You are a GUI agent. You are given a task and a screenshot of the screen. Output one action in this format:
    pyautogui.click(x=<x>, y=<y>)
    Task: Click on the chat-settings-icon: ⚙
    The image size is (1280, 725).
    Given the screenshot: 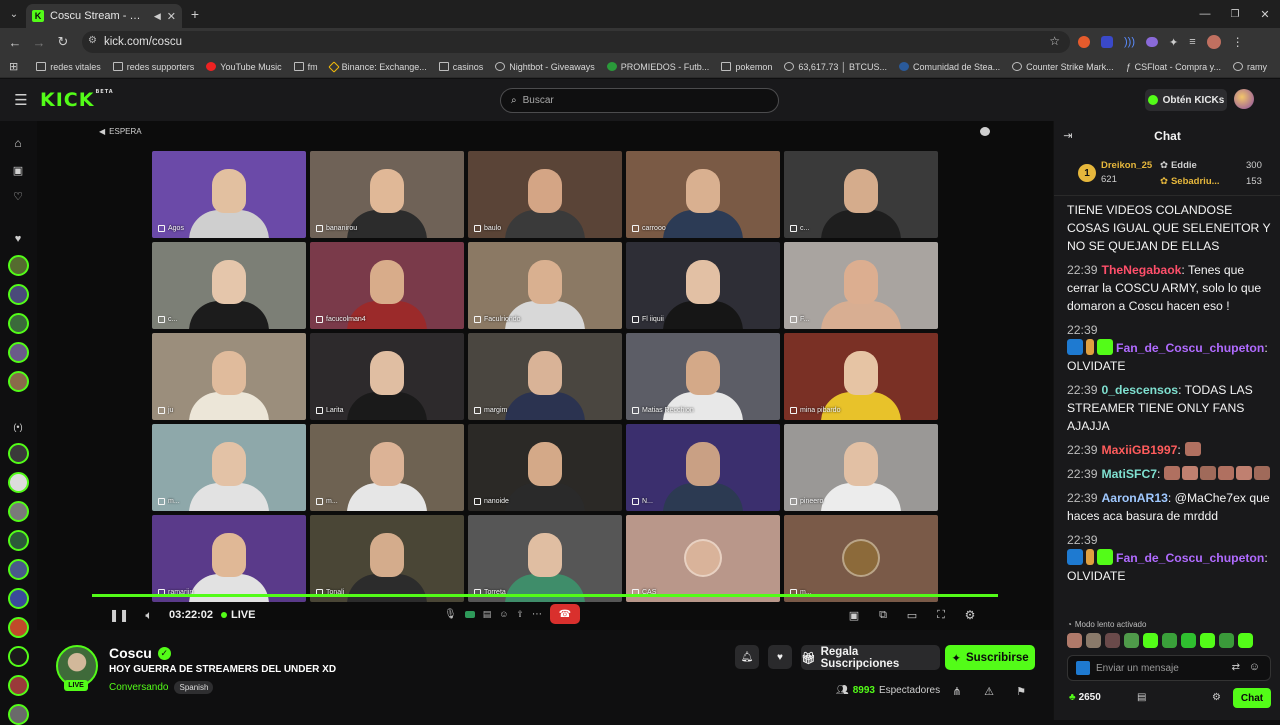 What is the action you would take?
    pyautogui.click(x=1216, y=697)
    